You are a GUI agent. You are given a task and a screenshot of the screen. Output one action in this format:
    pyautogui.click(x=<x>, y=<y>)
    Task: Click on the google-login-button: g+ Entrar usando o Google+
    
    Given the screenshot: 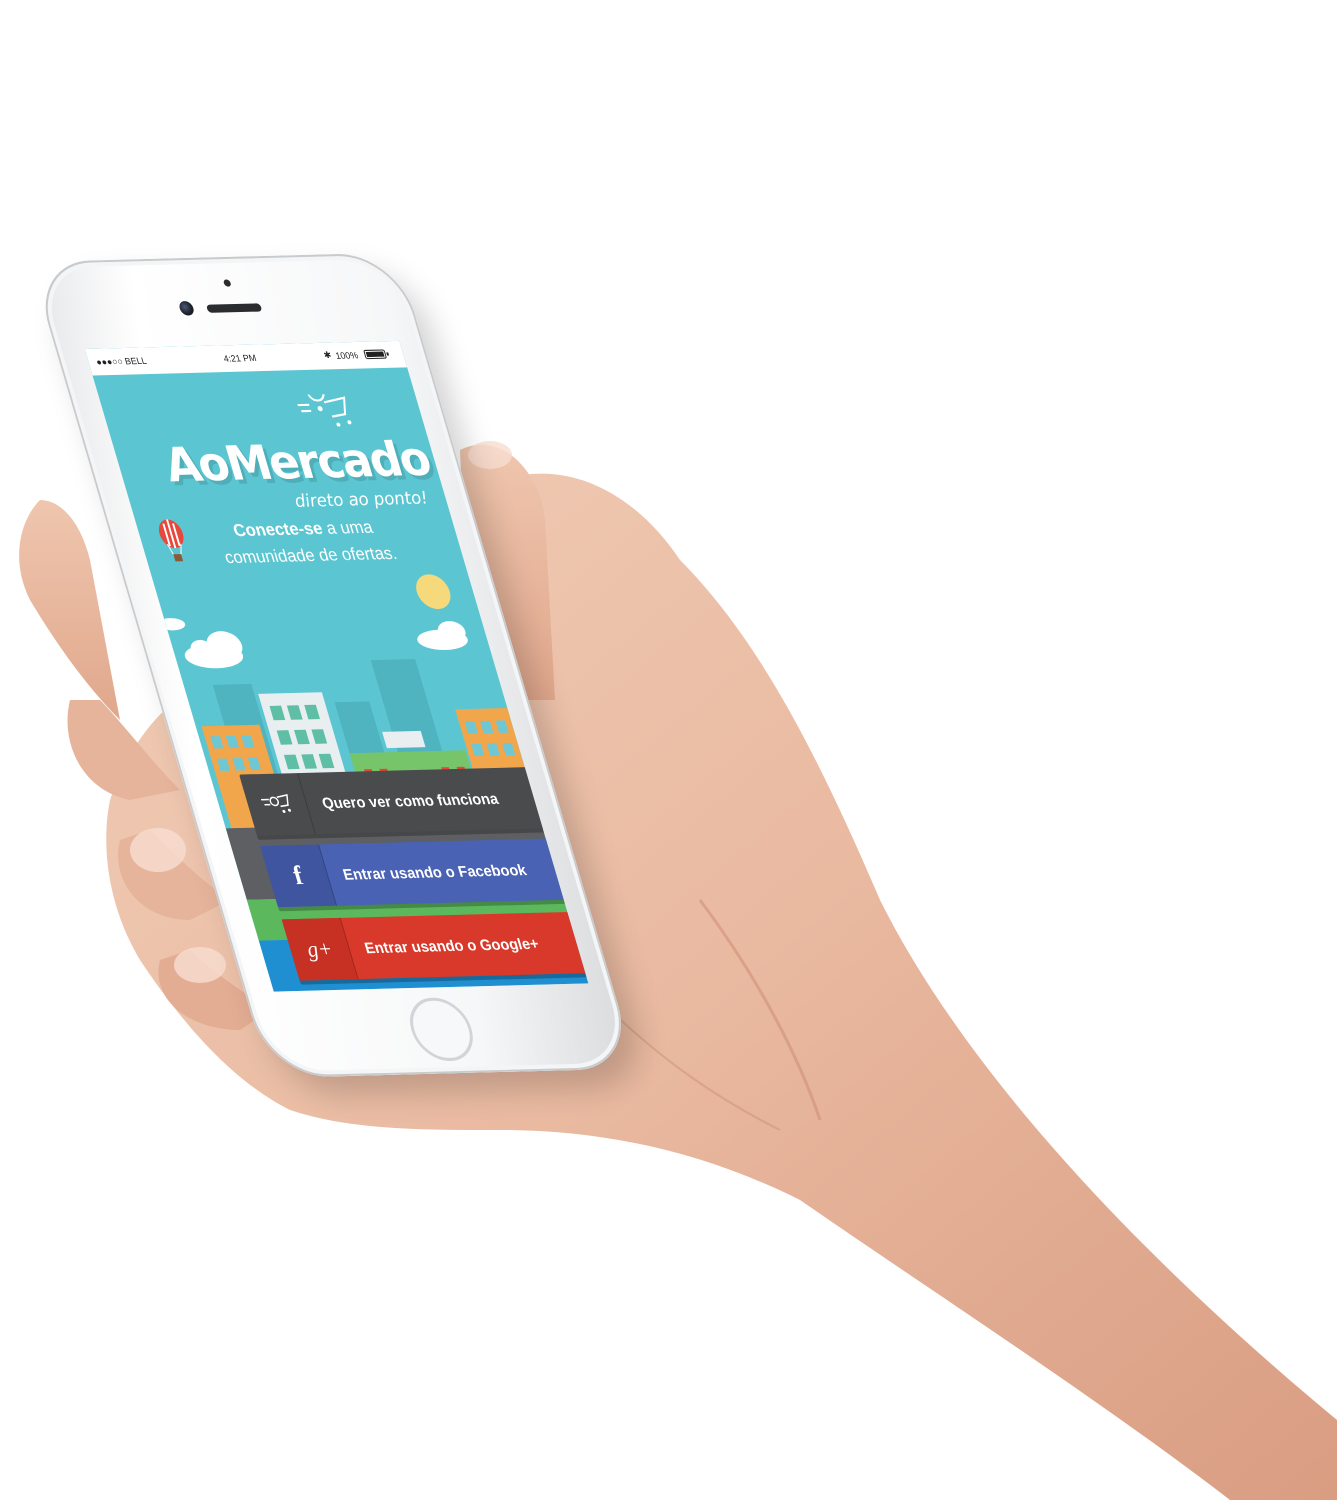 What is the action you would take?
    pyautogui.click(x=435, y=946)
    